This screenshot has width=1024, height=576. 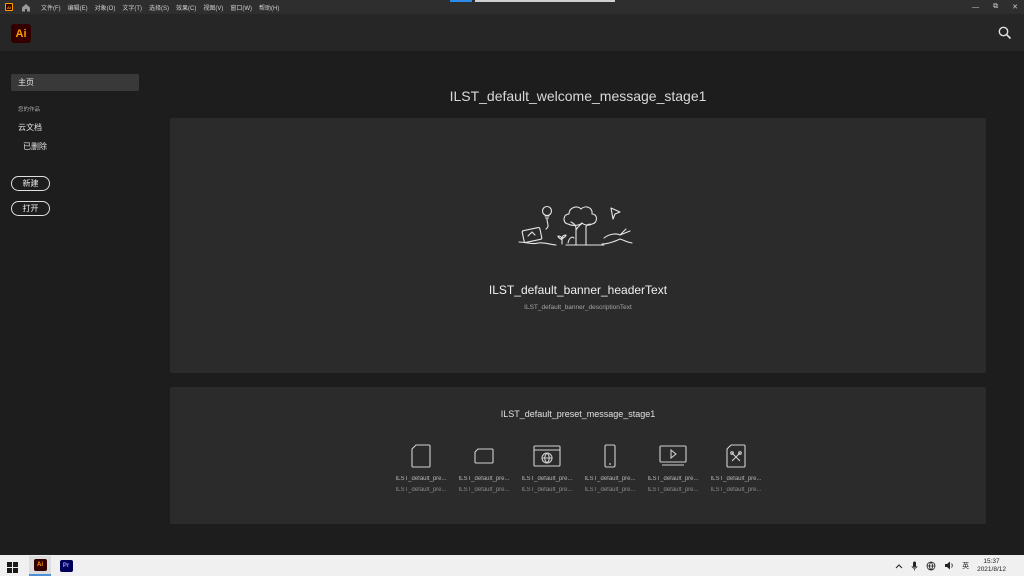 I want to click on sidebar: 主页 您的作品 云文档 已删除 新建 打开, so click(x=75, y=303).